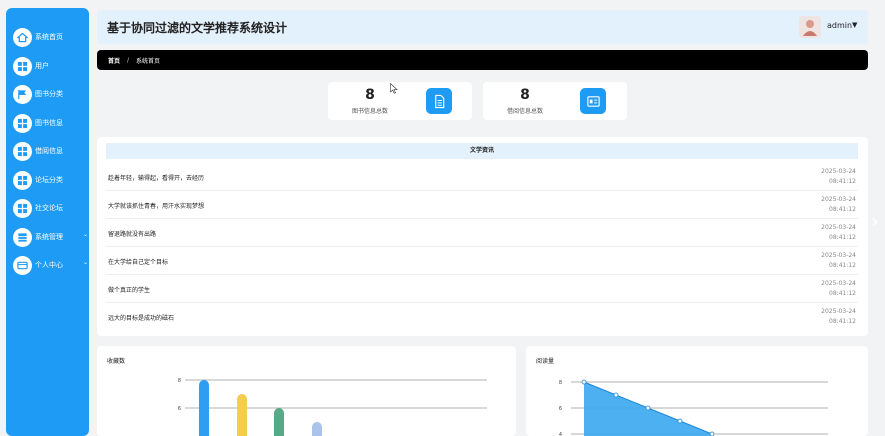  I want to click on sidebar-item-forum-category: 论坛分类, so click(52, 180).